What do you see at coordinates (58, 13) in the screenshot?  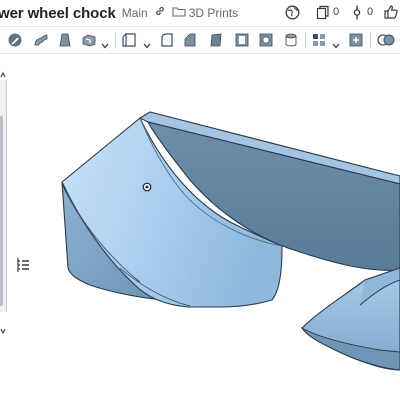 I see `document-title: wer wheel chock` at bounding box center [58, 13].